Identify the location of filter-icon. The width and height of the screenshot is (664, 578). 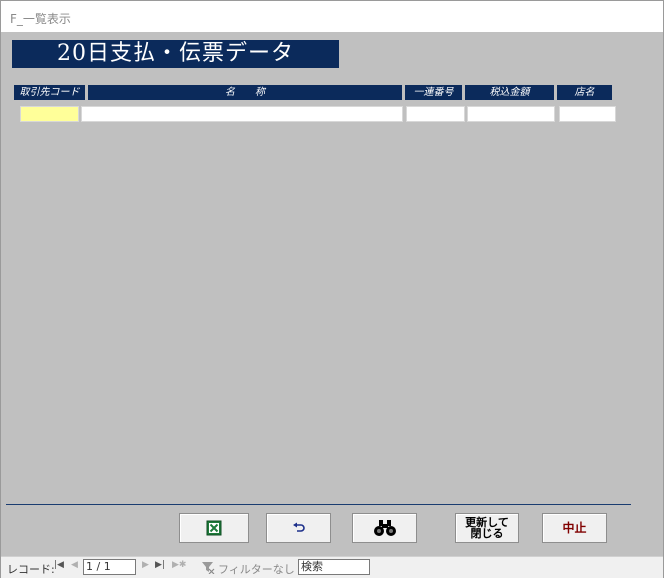
(208, 567).